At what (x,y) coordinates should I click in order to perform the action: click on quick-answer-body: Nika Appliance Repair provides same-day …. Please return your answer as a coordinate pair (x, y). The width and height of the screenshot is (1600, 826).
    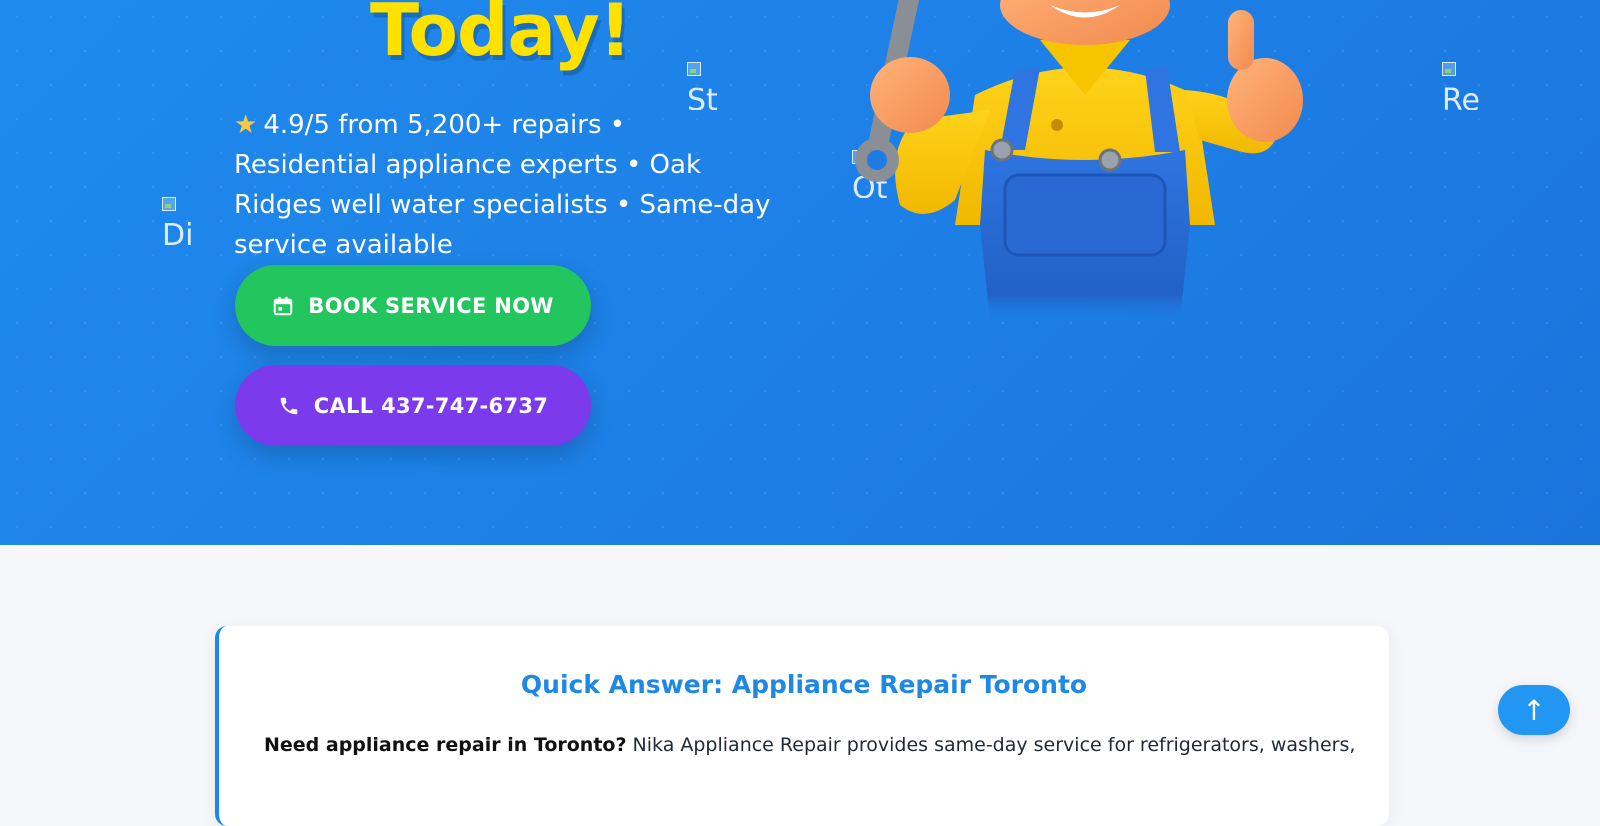
    Looking at the image, I should click on (994, 745).